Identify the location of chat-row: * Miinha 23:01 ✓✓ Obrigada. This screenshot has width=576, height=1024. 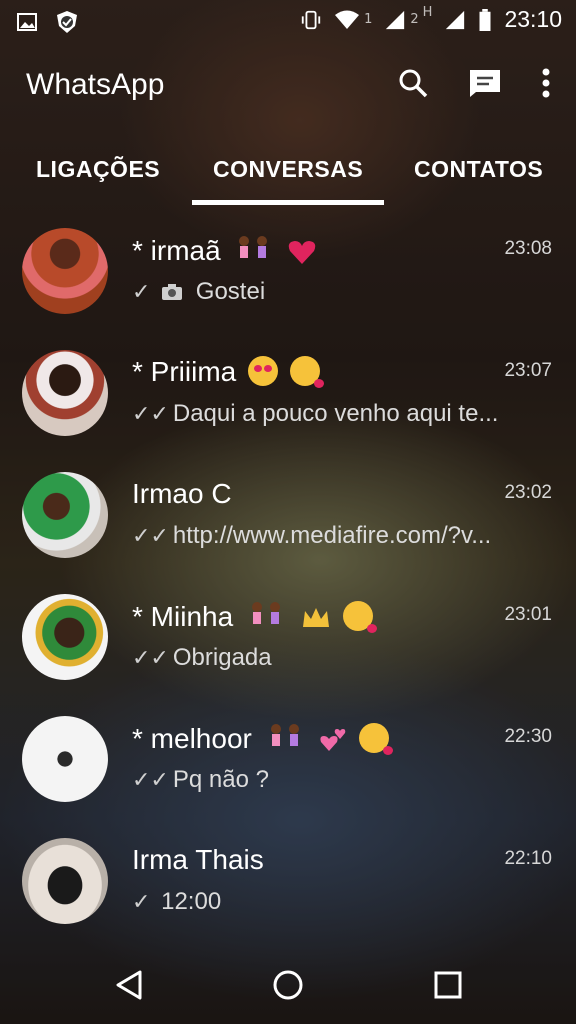
(288, 647).